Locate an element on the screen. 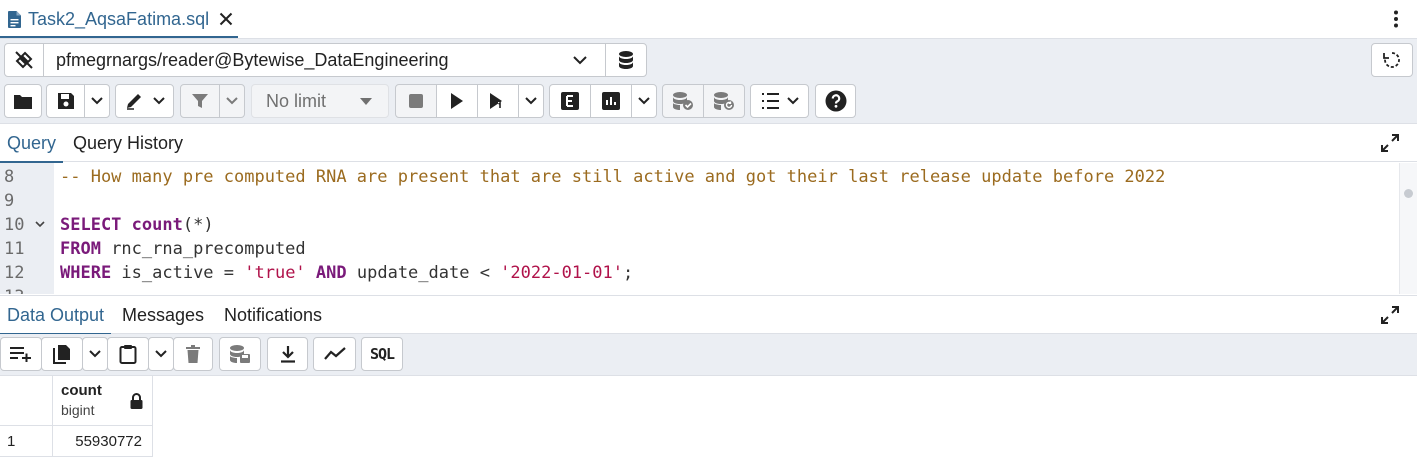  connection-status-icon is located at coordinates (24, 60).